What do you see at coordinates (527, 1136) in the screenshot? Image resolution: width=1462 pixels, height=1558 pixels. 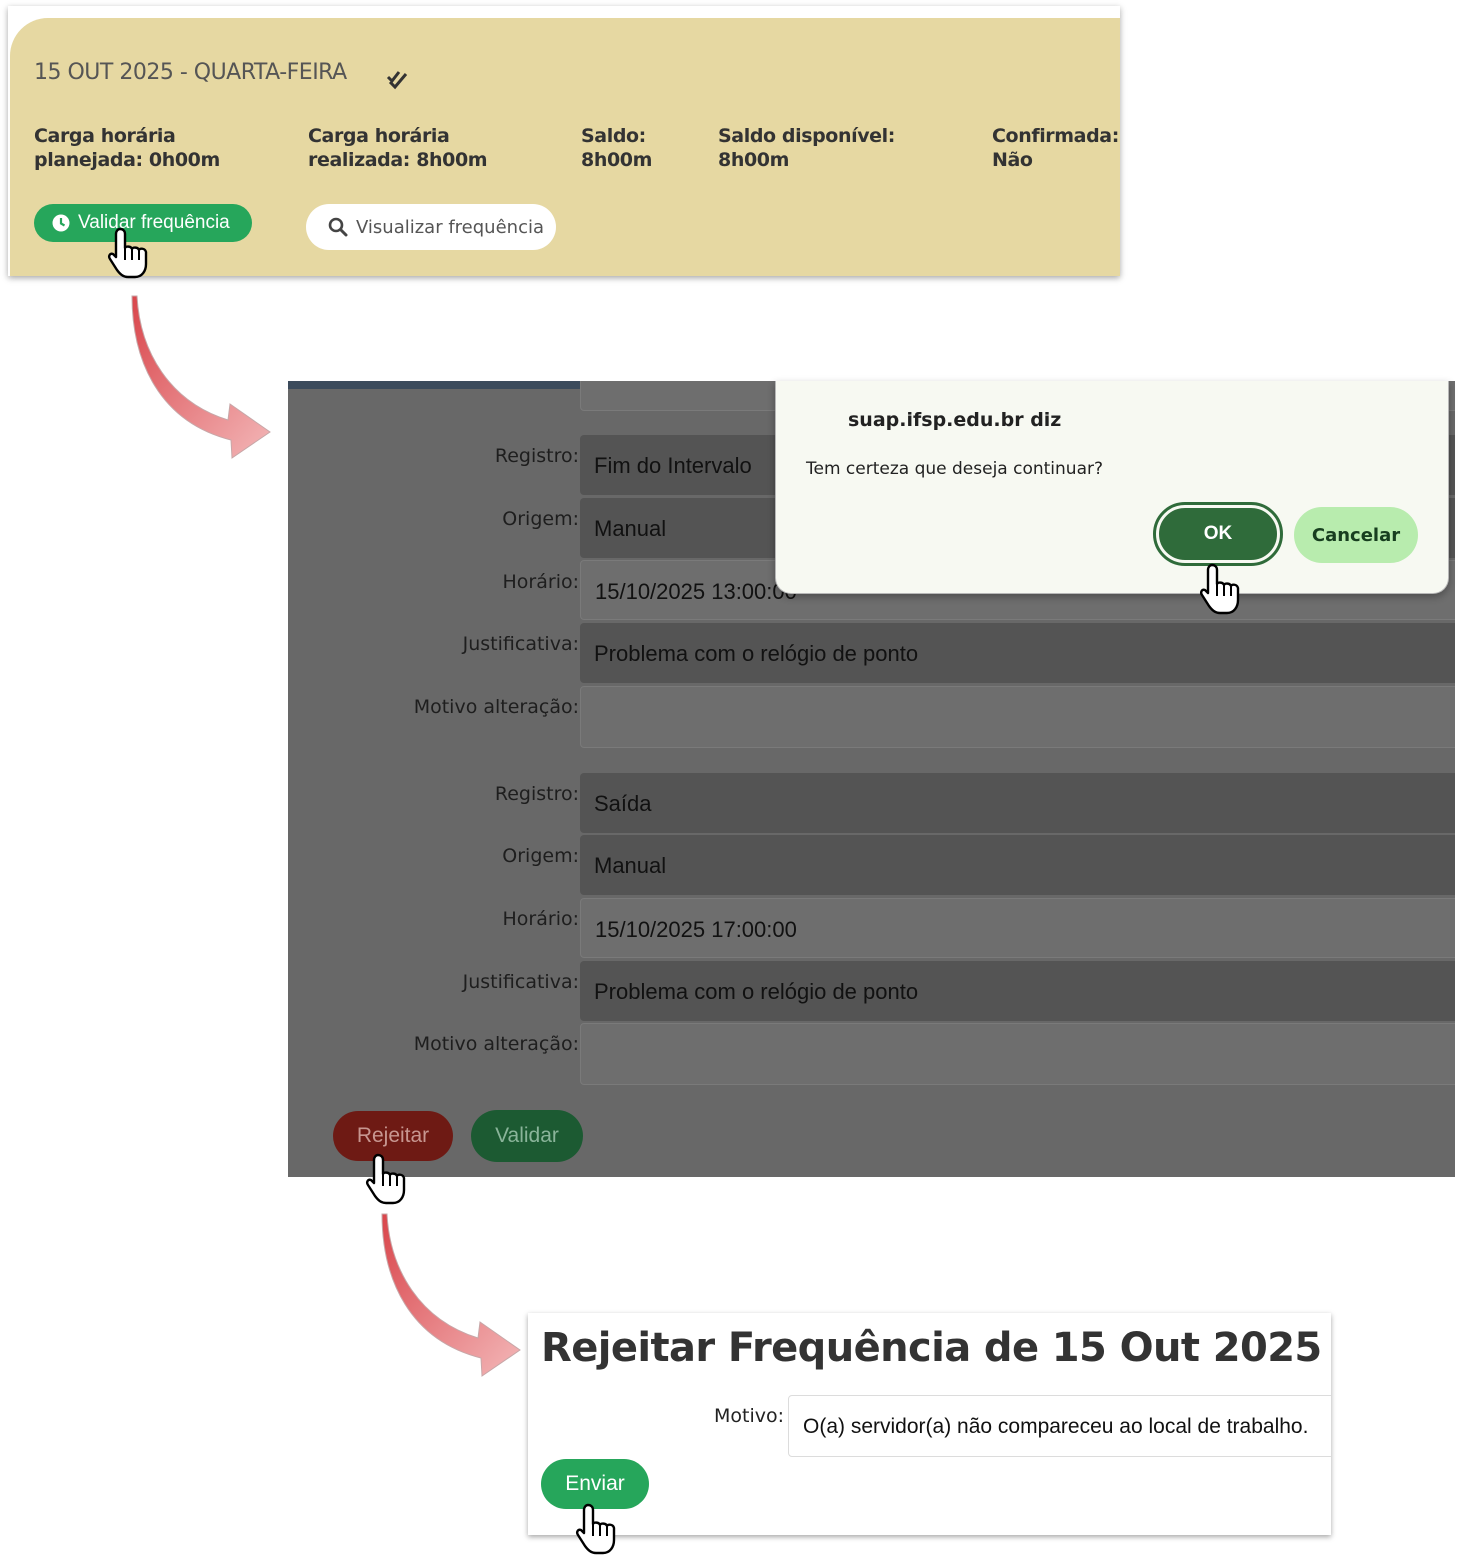 I see `validar-button: Validar` at bounding box center [527, 1136].